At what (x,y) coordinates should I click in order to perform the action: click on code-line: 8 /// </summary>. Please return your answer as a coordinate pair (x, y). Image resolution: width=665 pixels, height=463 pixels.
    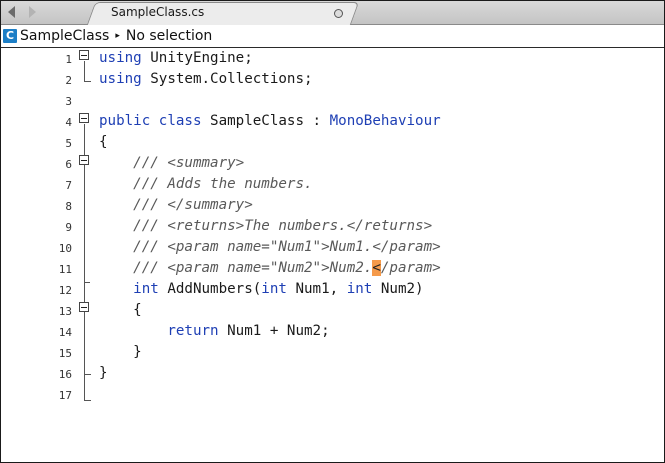
    Looking at the image, I should click on (332, 206).